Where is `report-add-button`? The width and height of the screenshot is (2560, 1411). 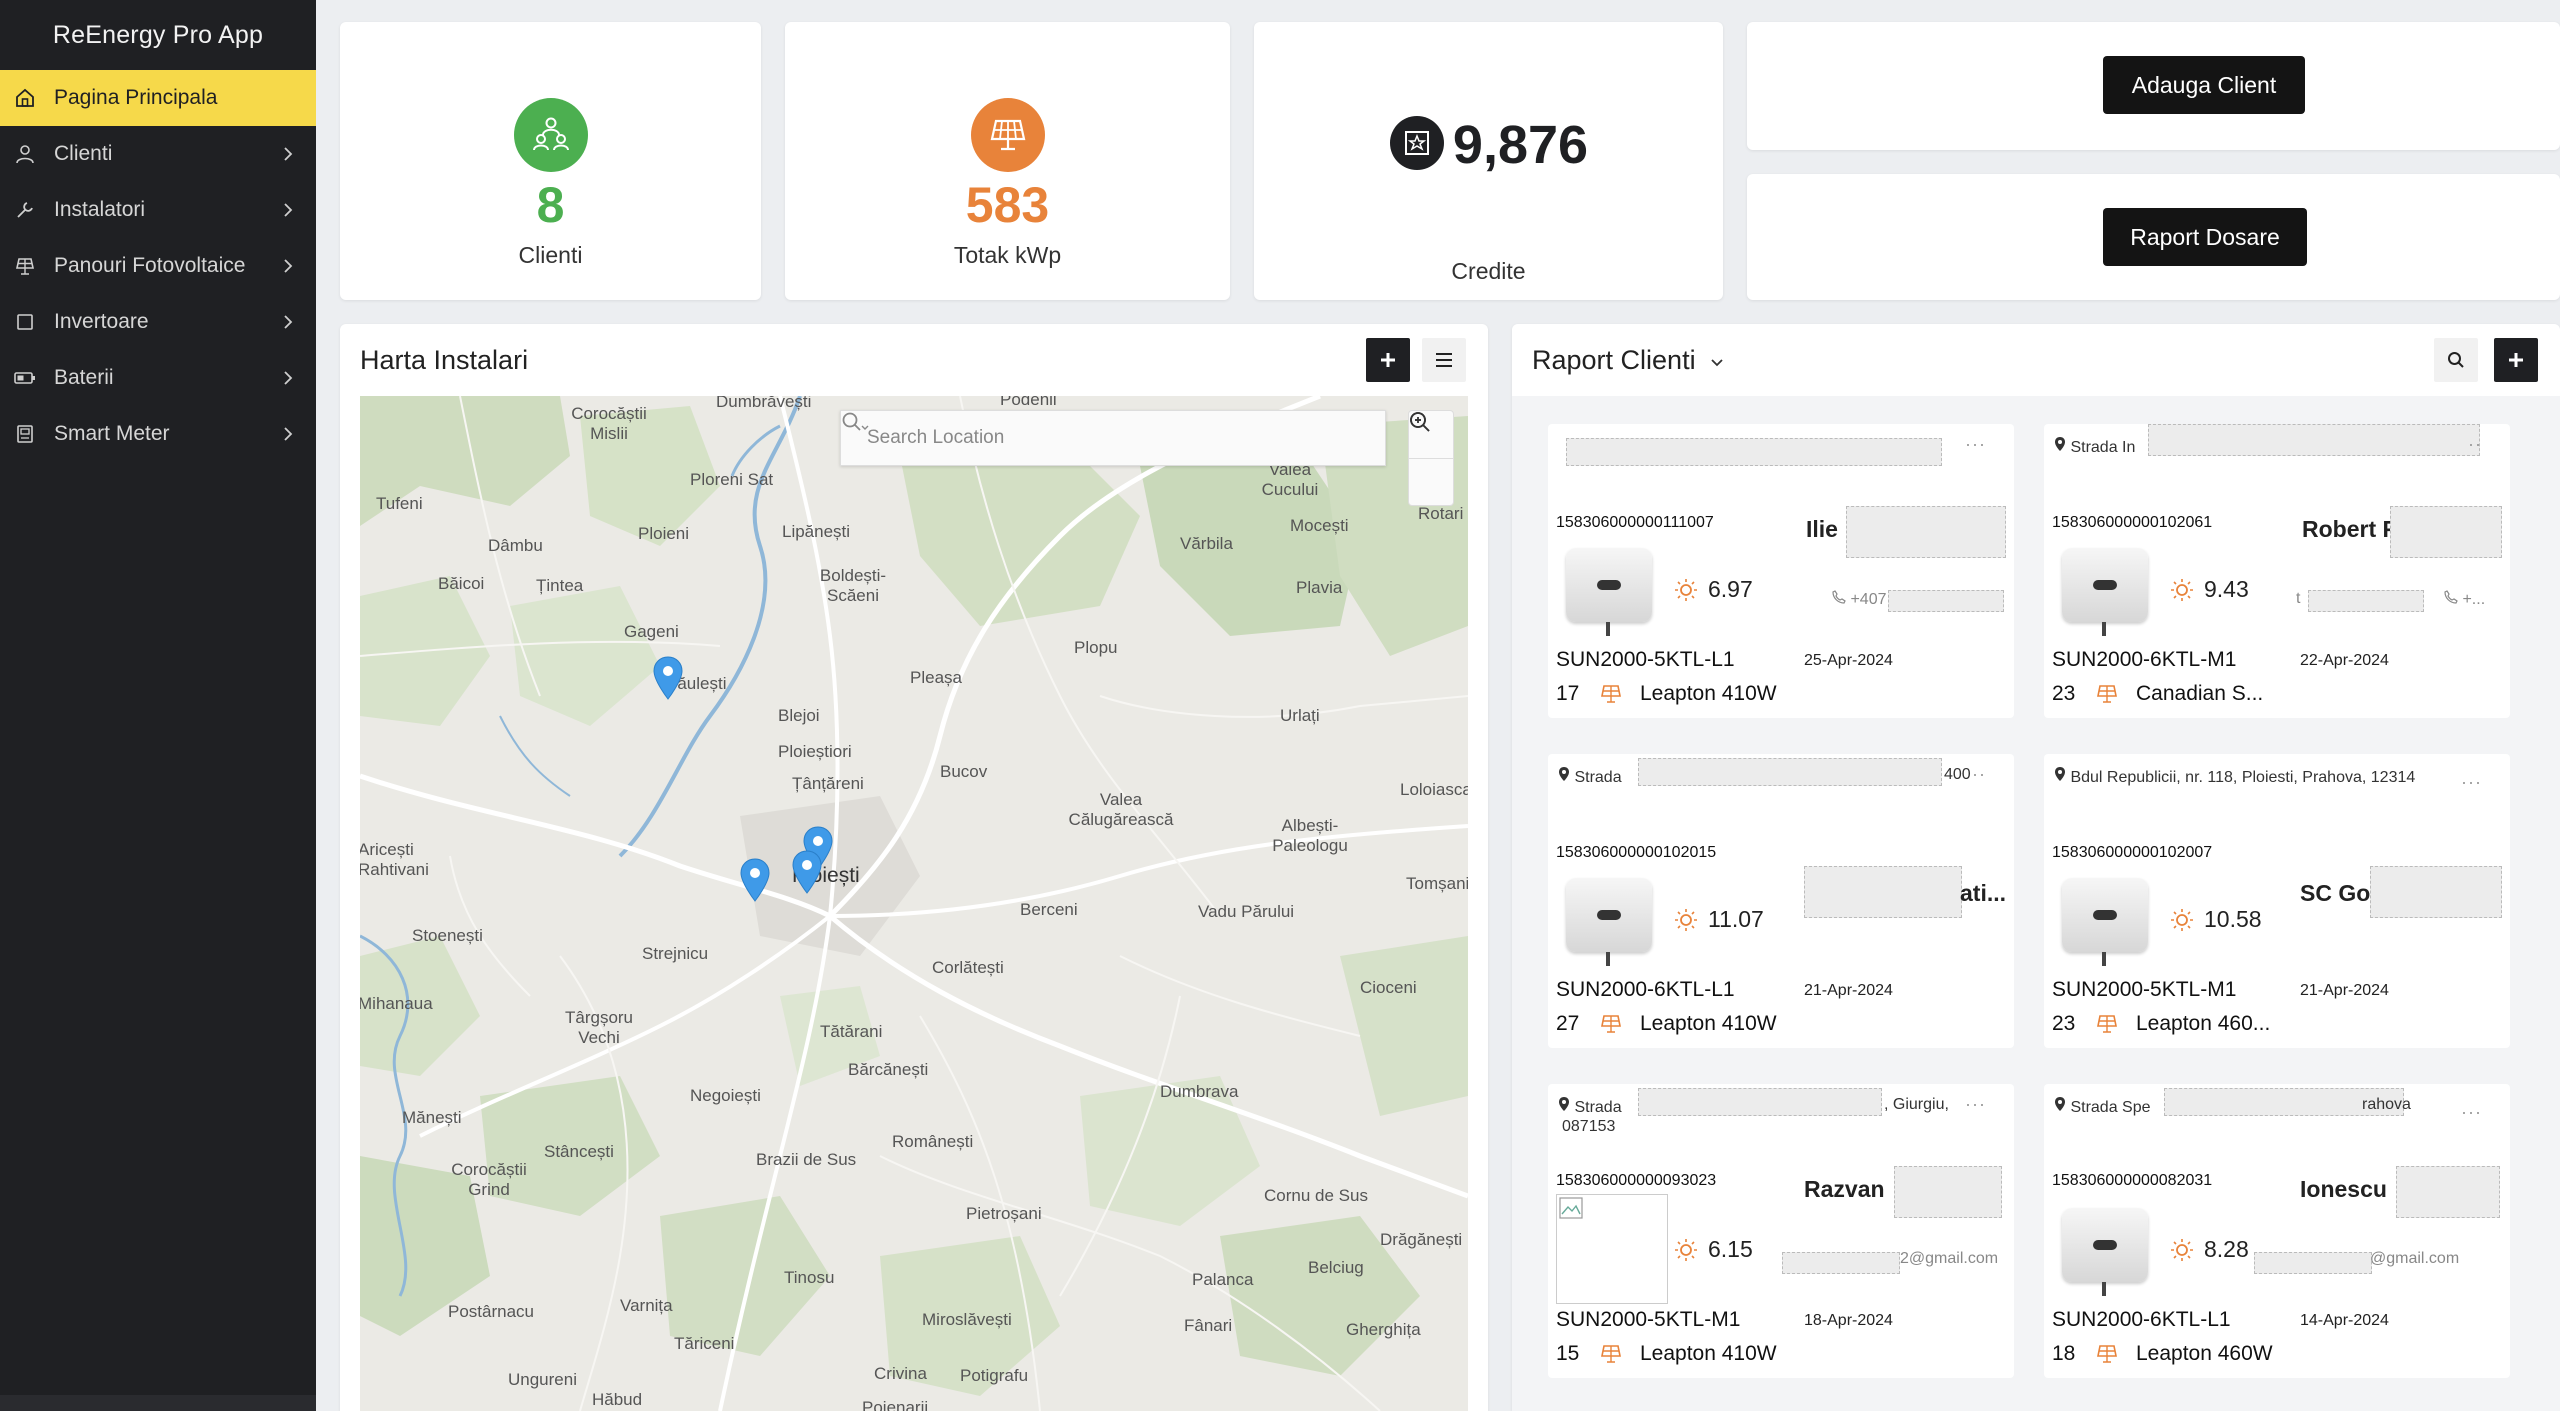 report-add-button is located at coordinates (2516, 360).